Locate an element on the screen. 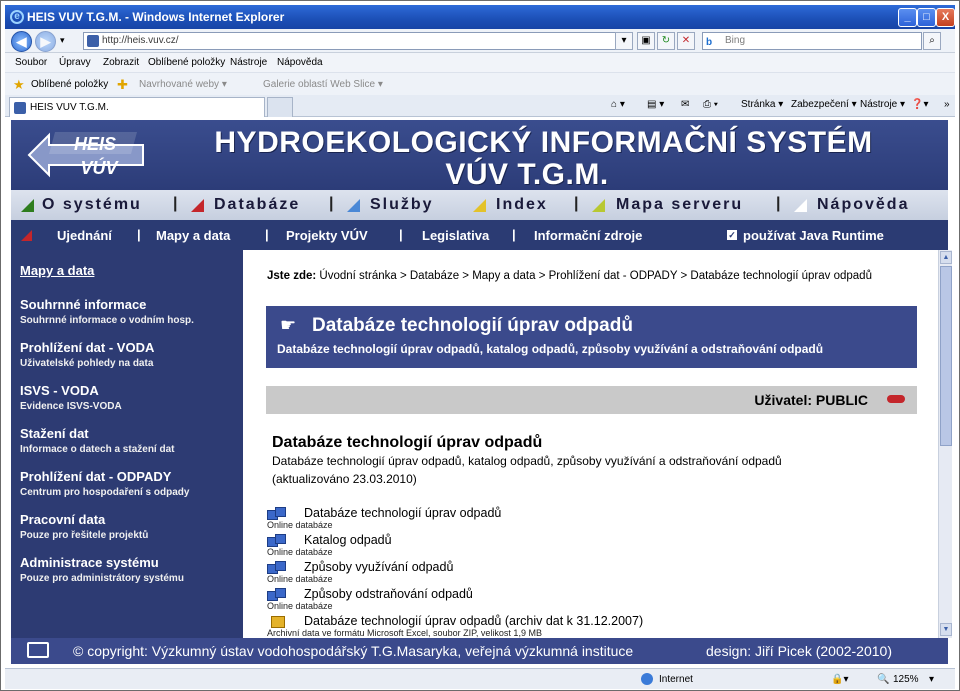  read-mail-icon: ✉ is located at coordinates (685, 104).